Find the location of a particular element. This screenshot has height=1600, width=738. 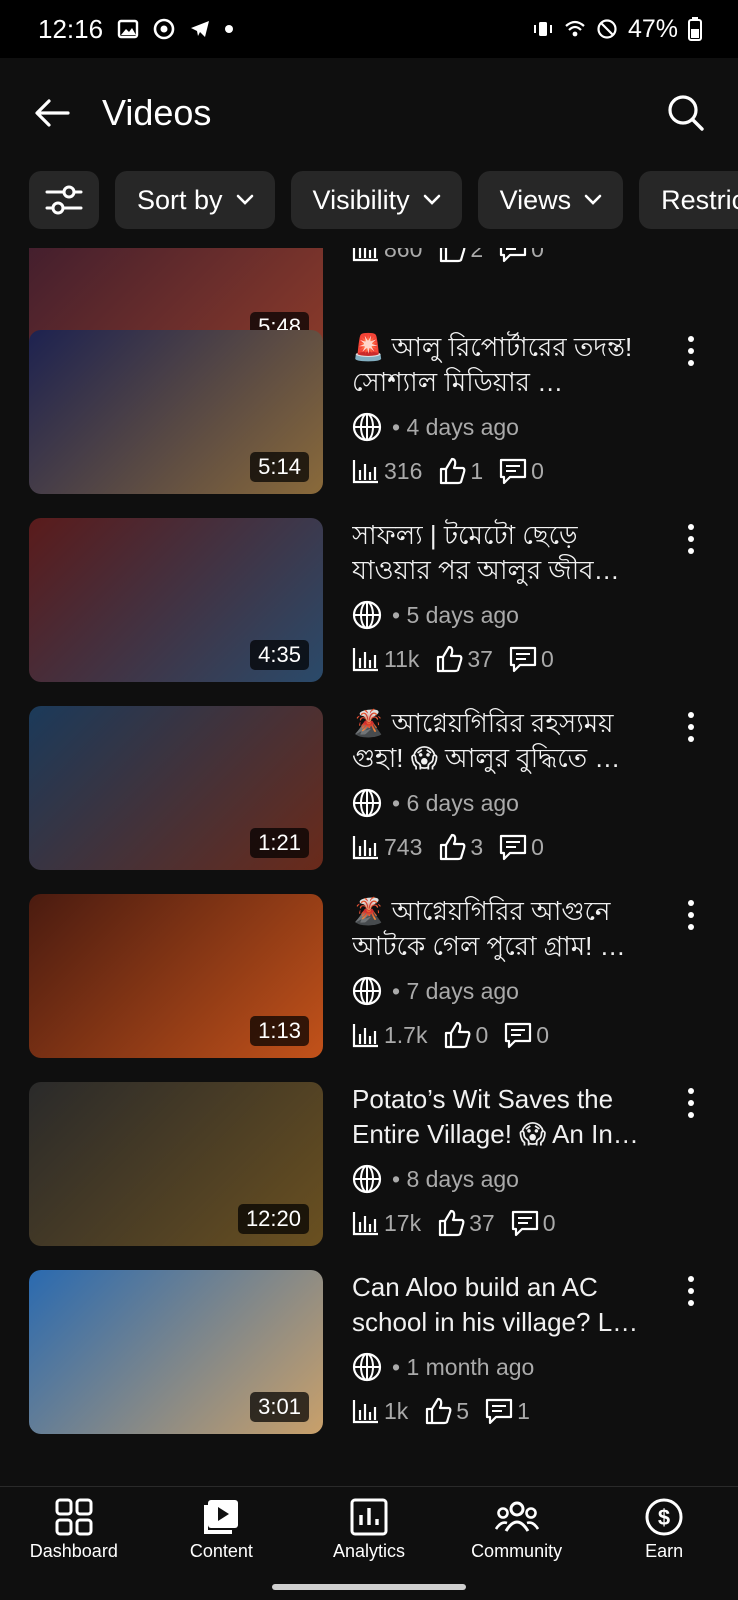

views-count: 743 is located at coordinates (403, 846).